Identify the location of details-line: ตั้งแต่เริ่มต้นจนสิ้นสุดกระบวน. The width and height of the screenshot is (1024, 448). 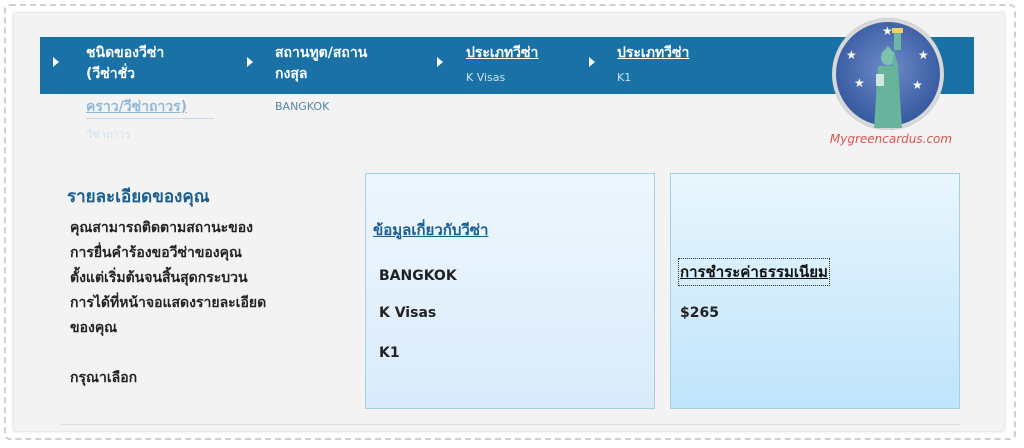
(159, 278).